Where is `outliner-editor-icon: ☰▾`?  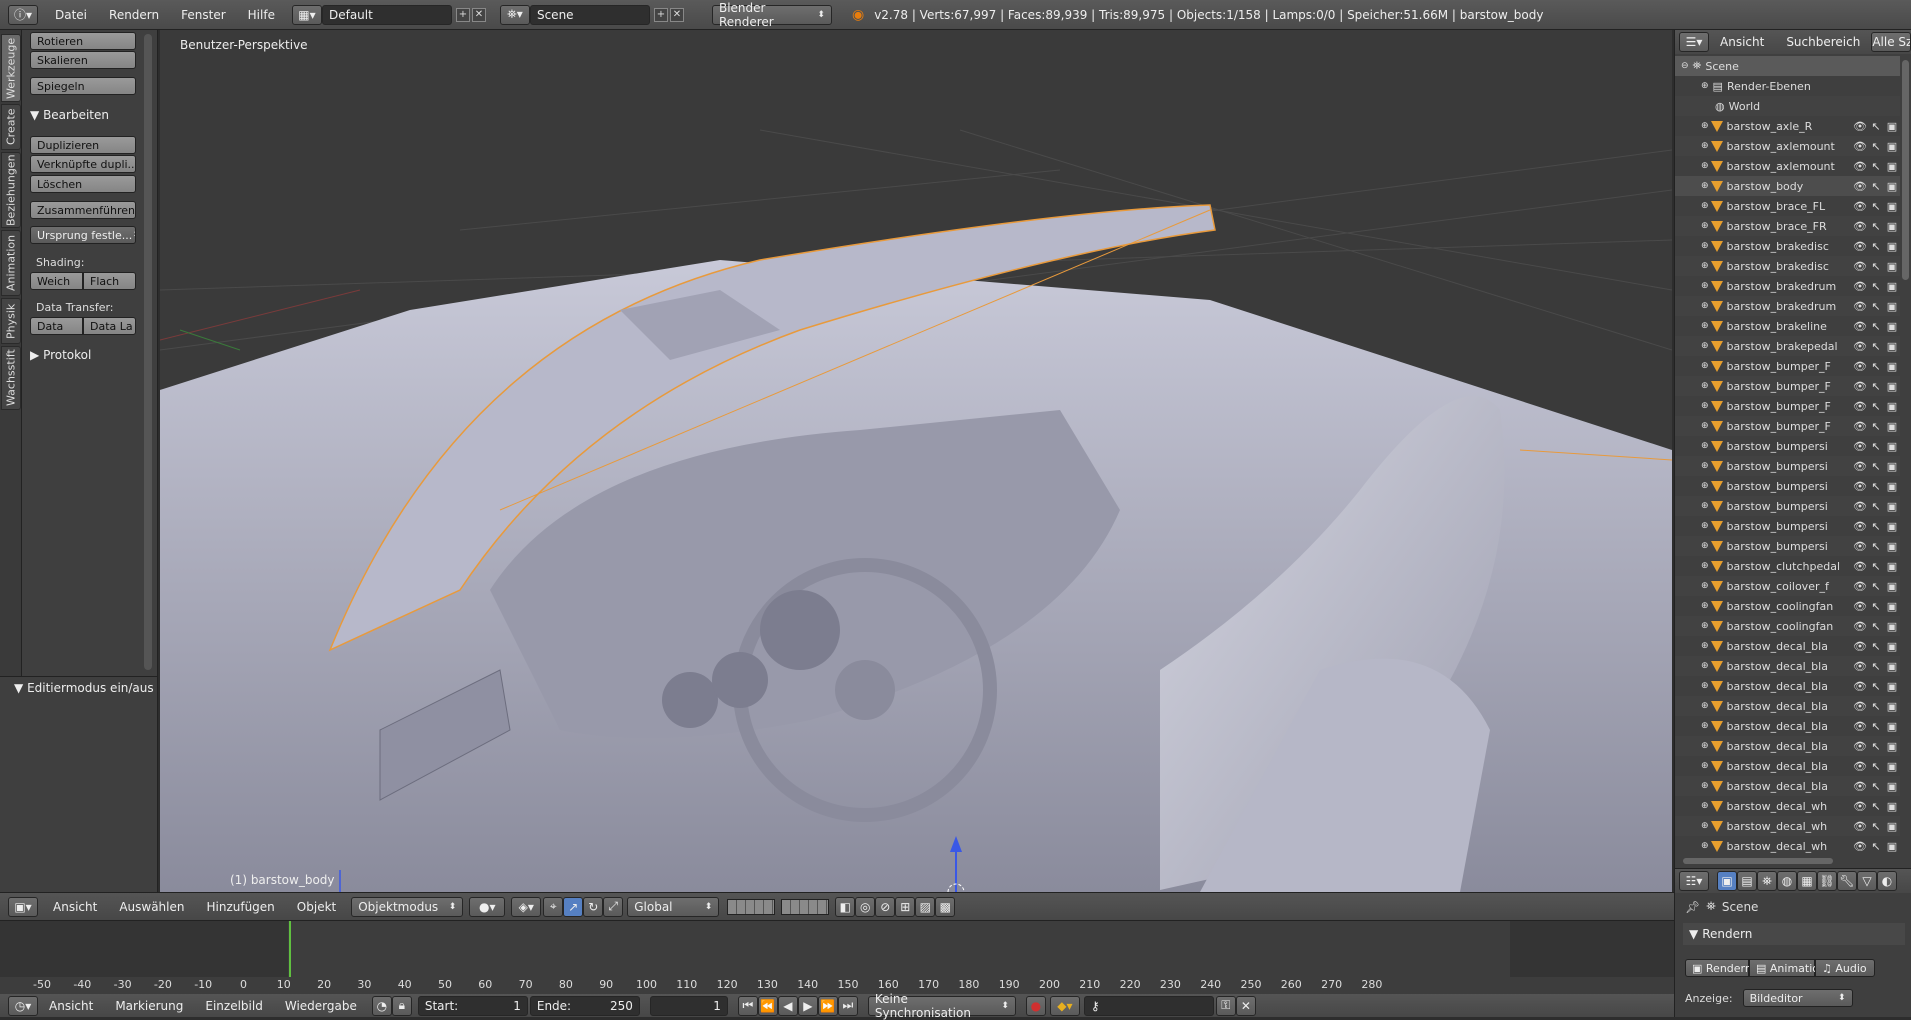 outliner-editor-icon: ☰▾ is located at coordinates (1694, 42).